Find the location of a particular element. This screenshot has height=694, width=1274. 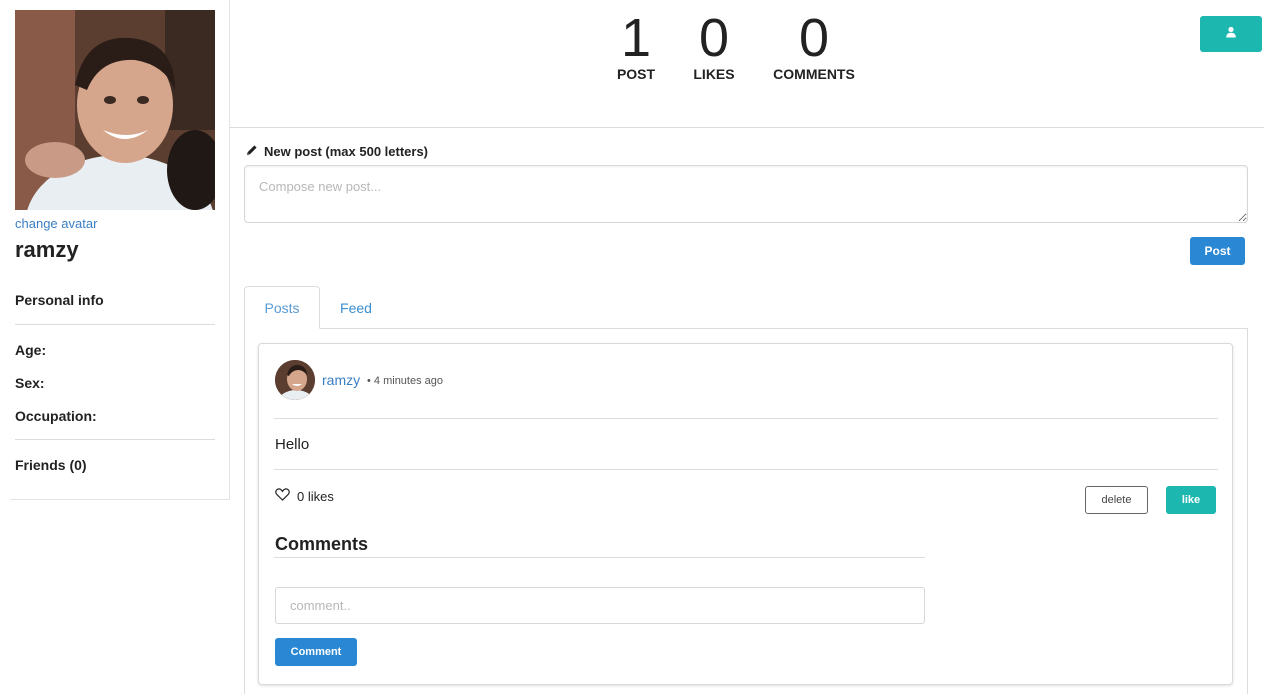

comment-input is located at coordinates (600, 605).